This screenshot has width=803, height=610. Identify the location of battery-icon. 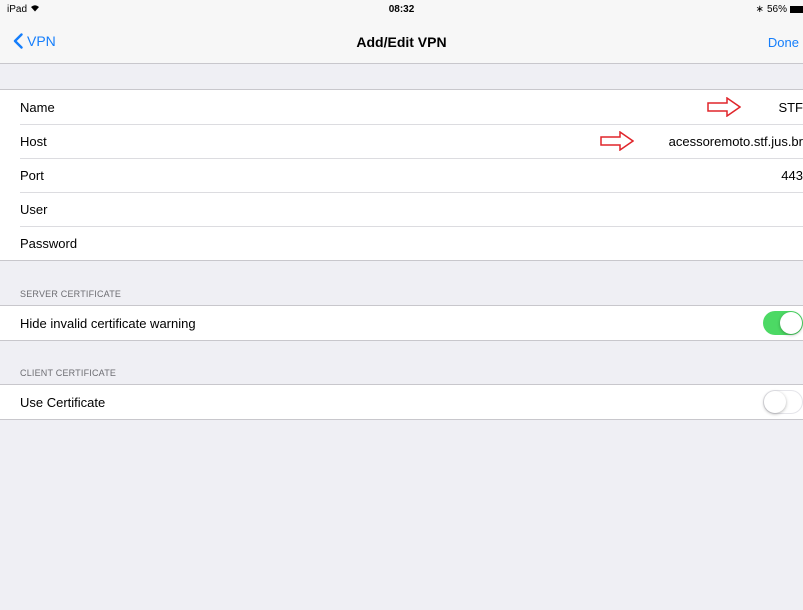
(796, 9).